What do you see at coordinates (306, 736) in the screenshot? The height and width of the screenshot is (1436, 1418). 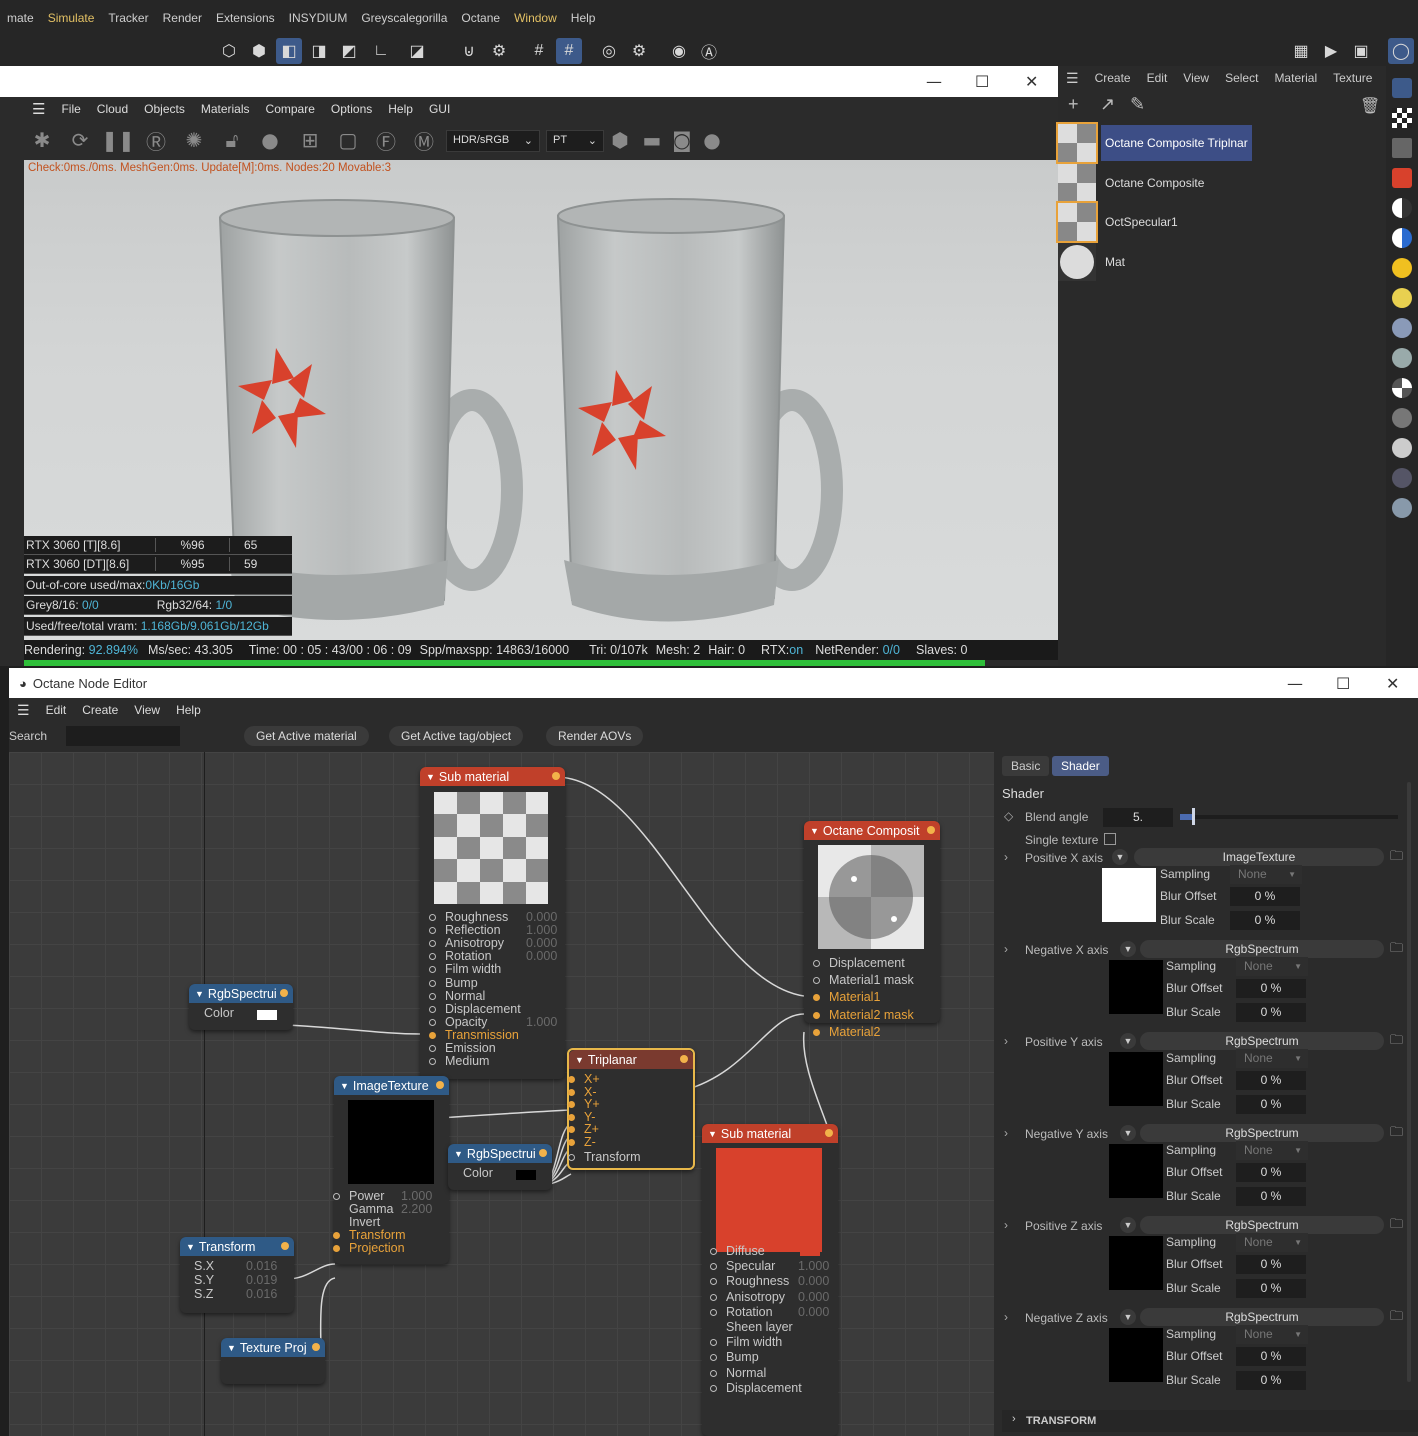 I see `get-active-material-button: Get Active material` at bounding box center [306, 736].